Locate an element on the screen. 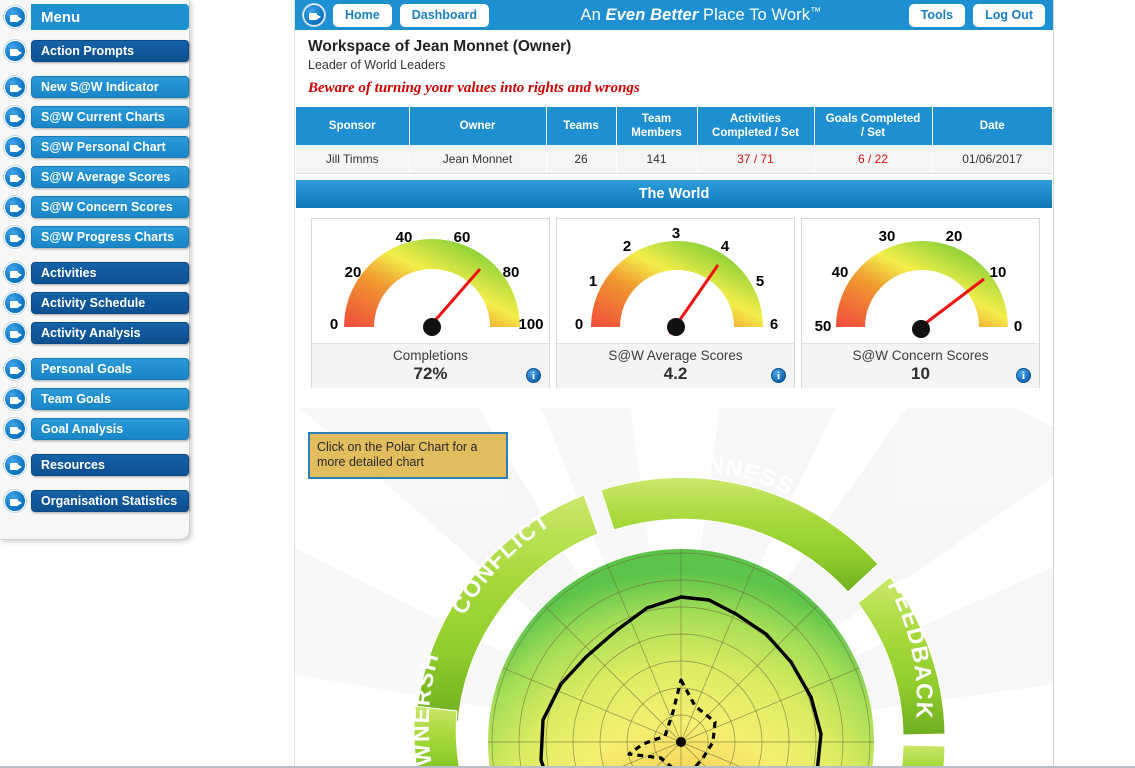 Image resolution: width=1135 pixels, height=768 pixels. svg-text: 3 is located at coordinates (676, 233).